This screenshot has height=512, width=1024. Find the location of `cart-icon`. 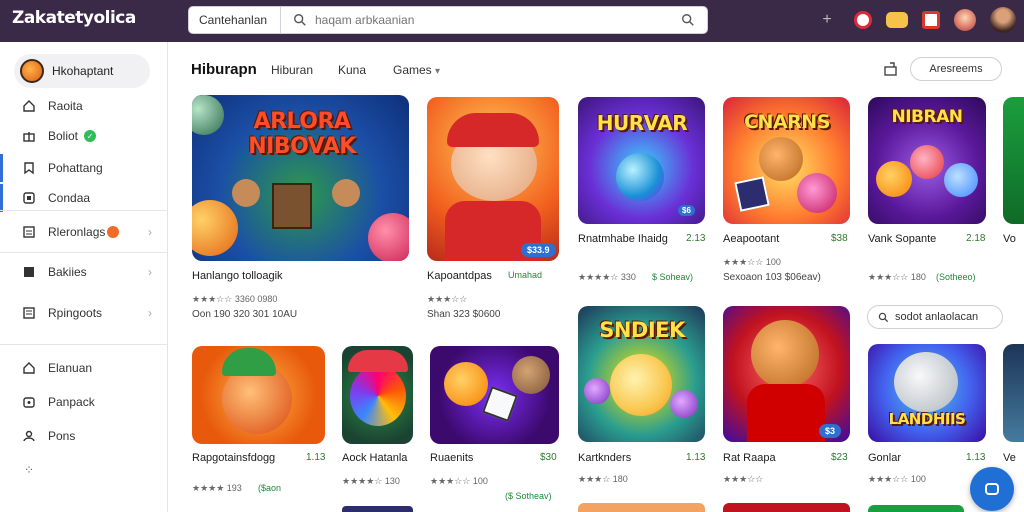

cart-icon is located at coordinates (931, 20).